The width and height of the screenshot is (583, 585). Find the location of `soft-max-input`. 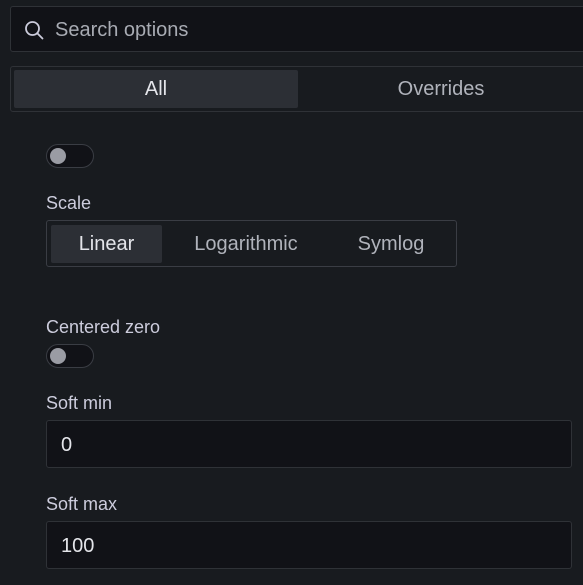

soft-max-input is located at coordinates (311, 546).